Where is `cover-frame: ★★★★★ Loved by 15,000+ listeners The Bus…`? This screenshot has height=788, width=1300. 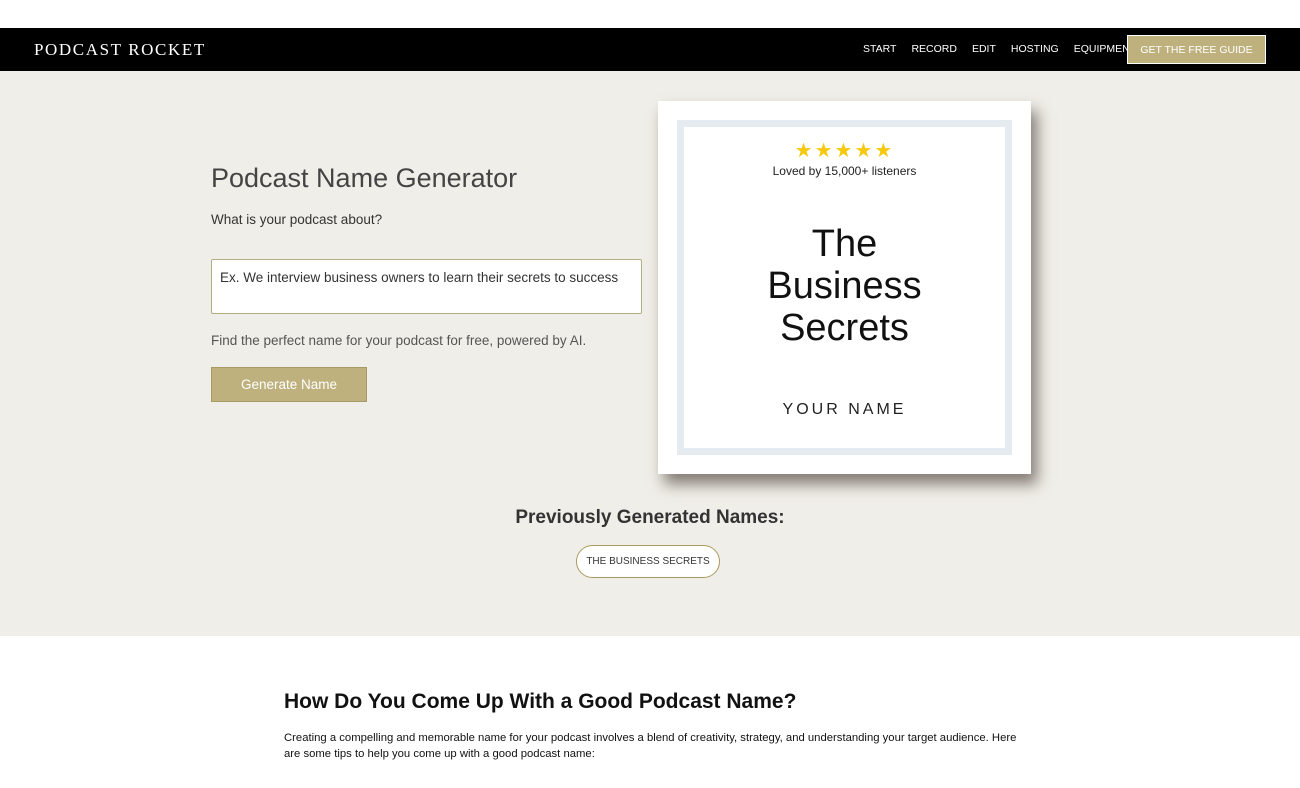 cover-frame: ★★★★★ Loved by 15,000+ listeners The Bus… is located at coordinates (844, 287).